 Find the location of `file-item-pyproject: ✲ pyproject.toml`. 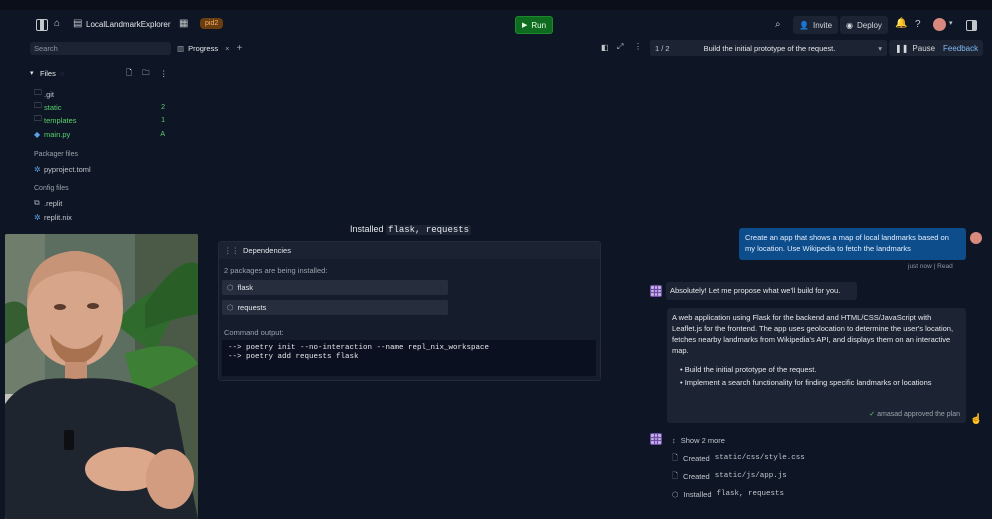

file-item-pyproject: ✲ pyproject.toml is located at coordinates (101, 169).